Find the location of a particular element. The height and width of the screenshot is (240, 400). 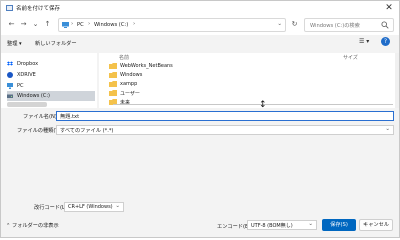

file-name-label: ファイル名(N): is located at coordinates (41, 117).